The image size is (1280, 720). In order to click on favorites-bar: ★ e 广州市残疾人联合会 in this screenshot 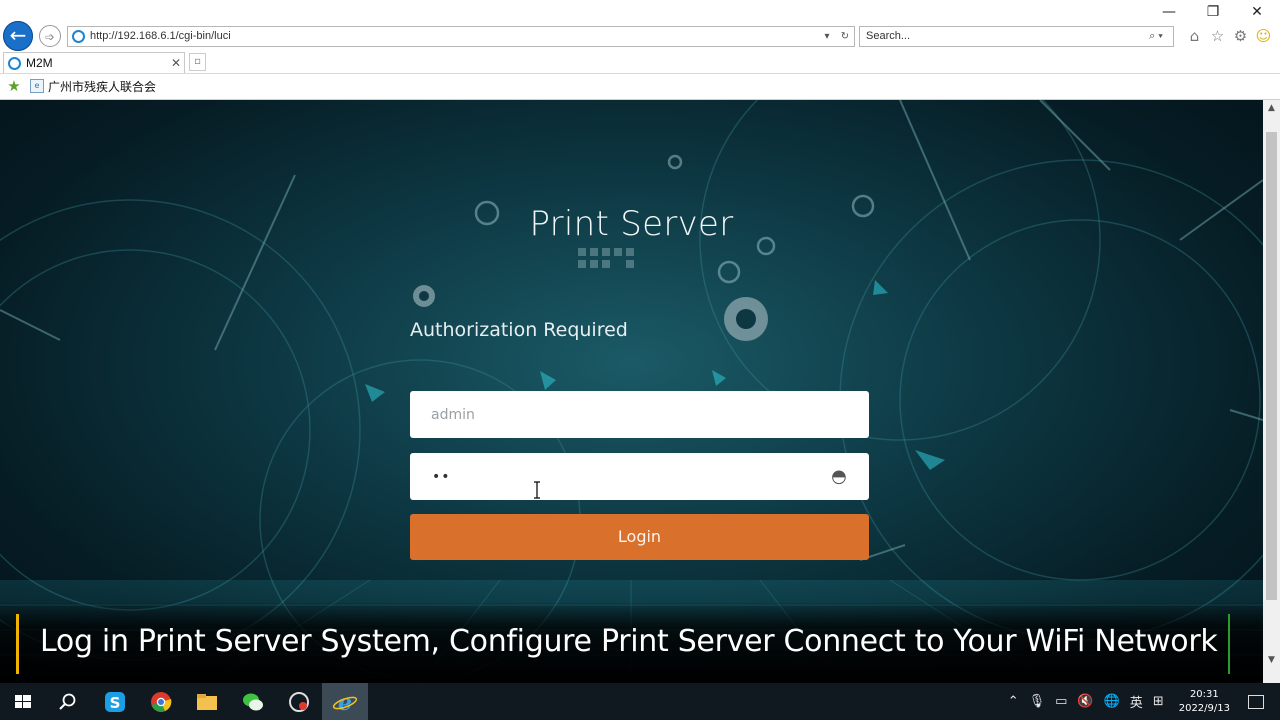, I will do `click(78, 86)`.